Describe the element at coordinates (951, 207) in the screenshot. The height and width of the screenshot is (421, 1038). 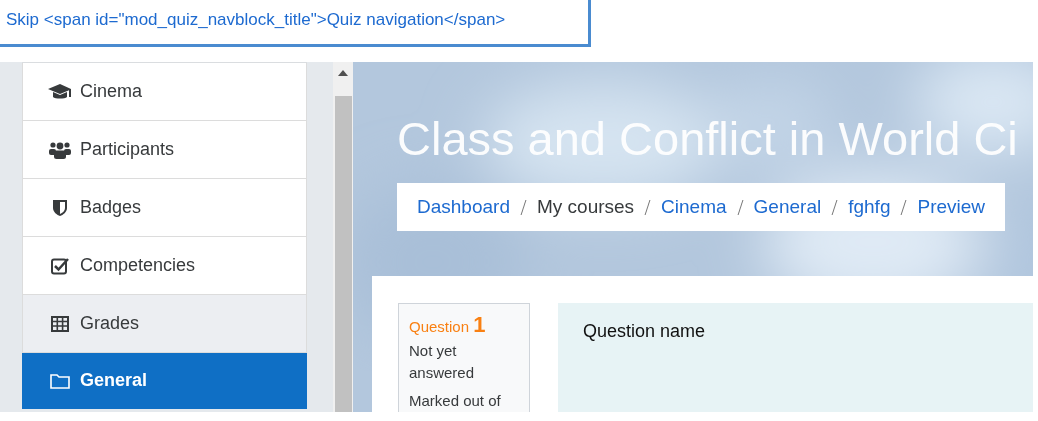
I see `breadcrumb-link: Preview` at that location.